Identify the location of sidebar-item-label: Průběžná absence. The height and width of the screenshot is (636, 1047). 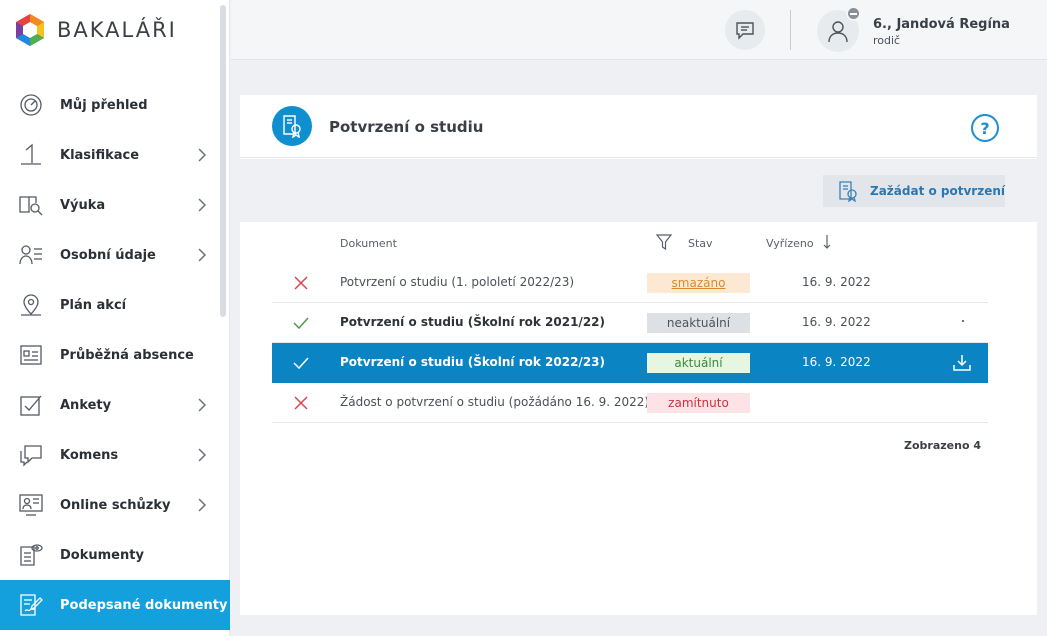
(127, 355).